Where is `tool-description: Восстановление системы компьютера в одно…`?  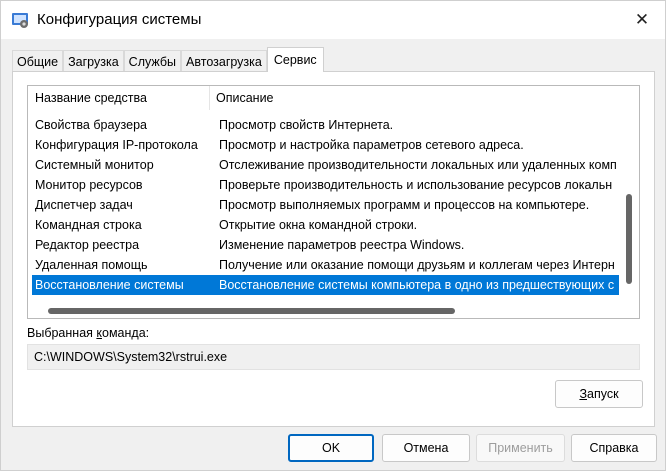 tool-description: Восстановление системы компьютера в одно… is located at coordinates (417, 285).